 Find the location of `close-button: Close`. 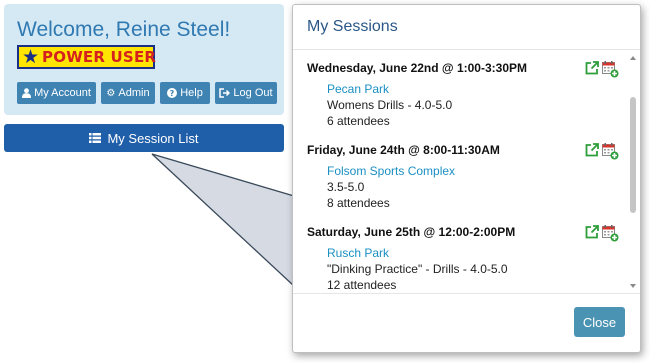

close-button: Close is located at coordinates (599, 322).